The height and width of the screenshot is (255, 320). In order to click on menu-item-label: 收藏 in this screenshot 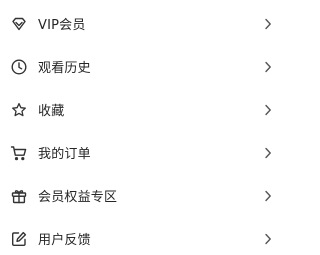, I will do `click(51, 111)`.